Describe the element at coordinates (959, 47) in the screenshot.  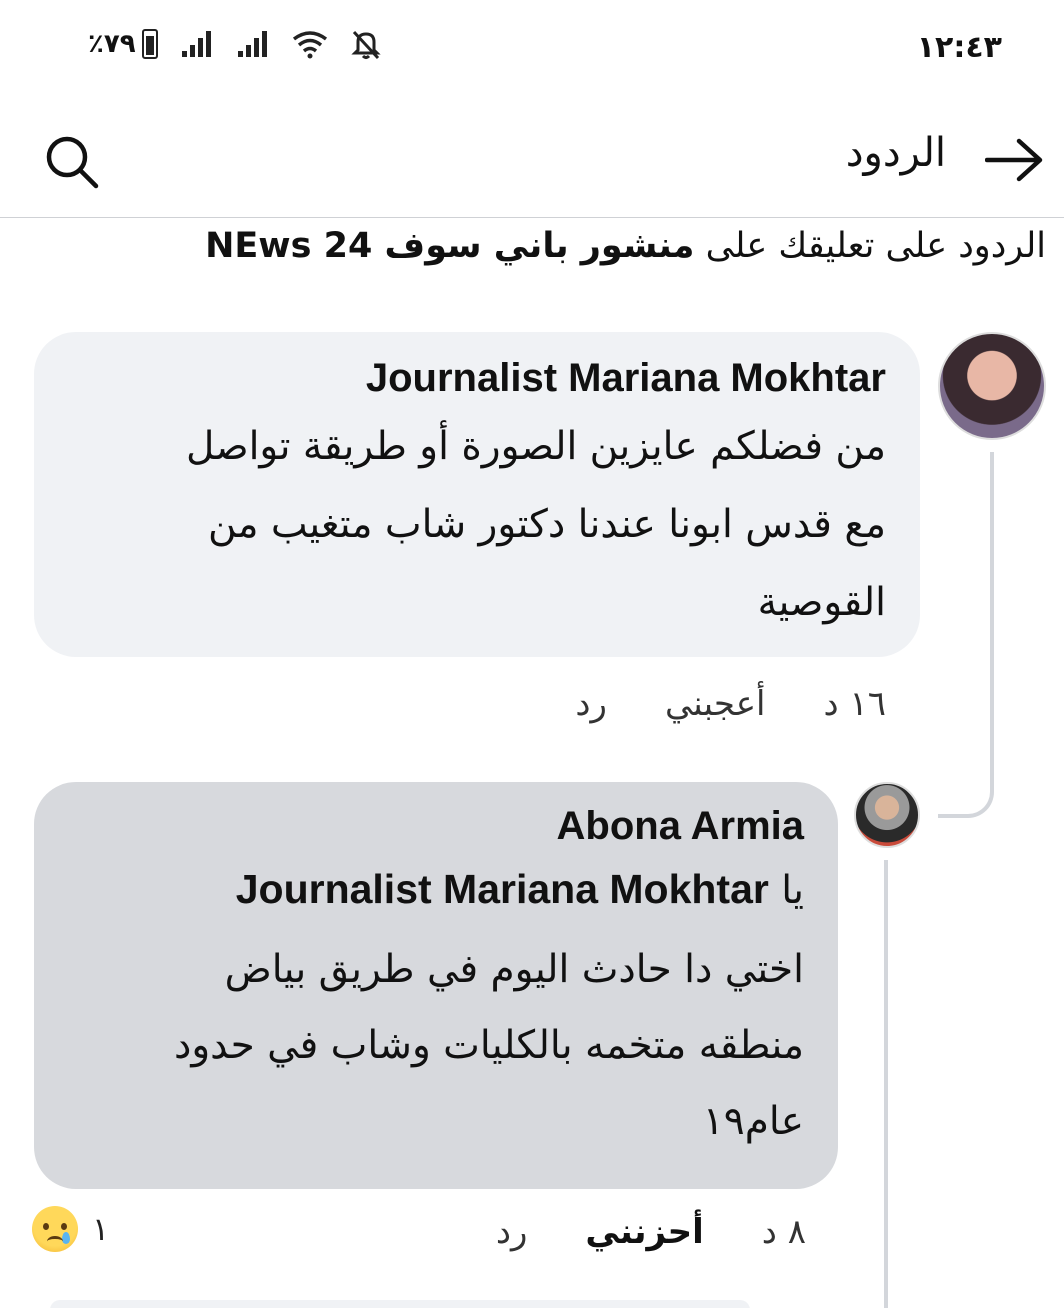
I see `status-time: ١٢:٤٣` at that location.